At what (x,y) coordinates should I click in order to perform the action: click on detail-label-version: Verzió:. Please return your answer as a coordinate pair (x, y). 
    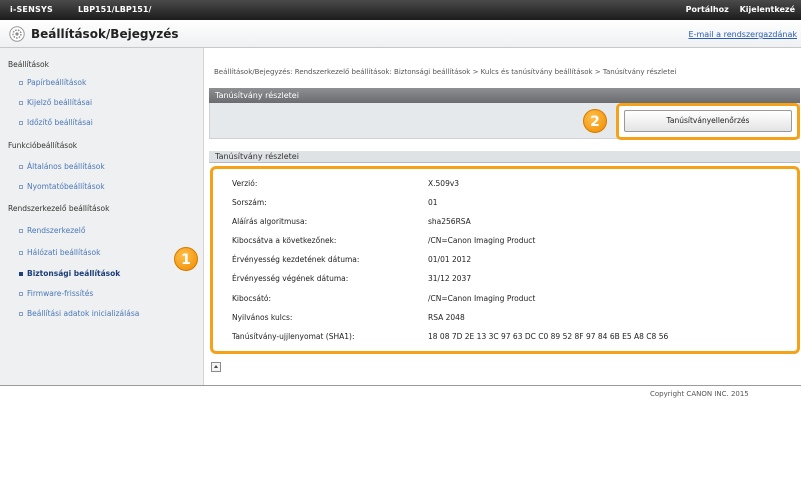
    Looking at the image, I should click on (245, 183).